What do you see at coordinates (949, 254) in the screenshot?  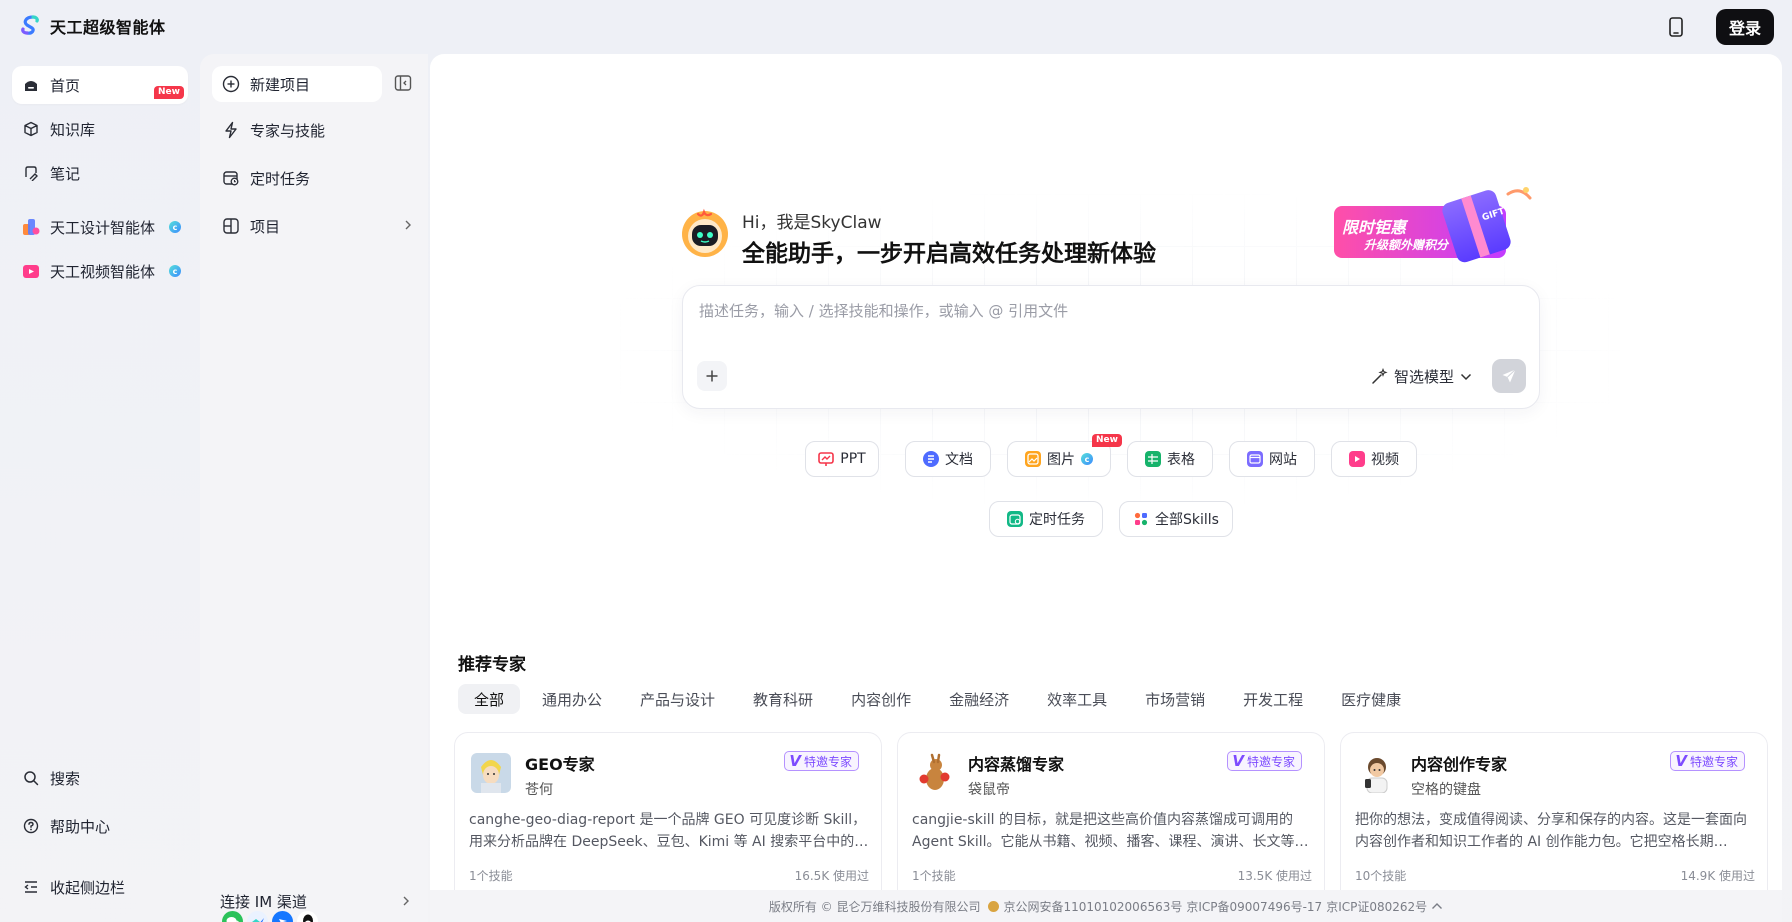 I see `tagline: 全能助手，一步开启高效任务处理新体验` at bounding box center [949, 254].